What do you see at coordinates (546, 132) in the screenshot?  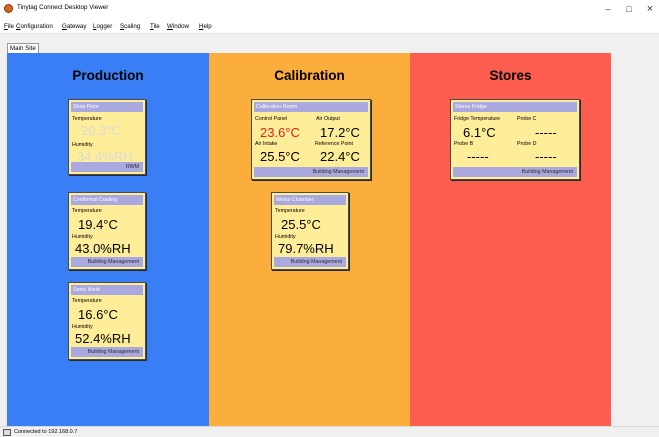 I see `probe-c-value: -----` at bounding box center [546, 132].